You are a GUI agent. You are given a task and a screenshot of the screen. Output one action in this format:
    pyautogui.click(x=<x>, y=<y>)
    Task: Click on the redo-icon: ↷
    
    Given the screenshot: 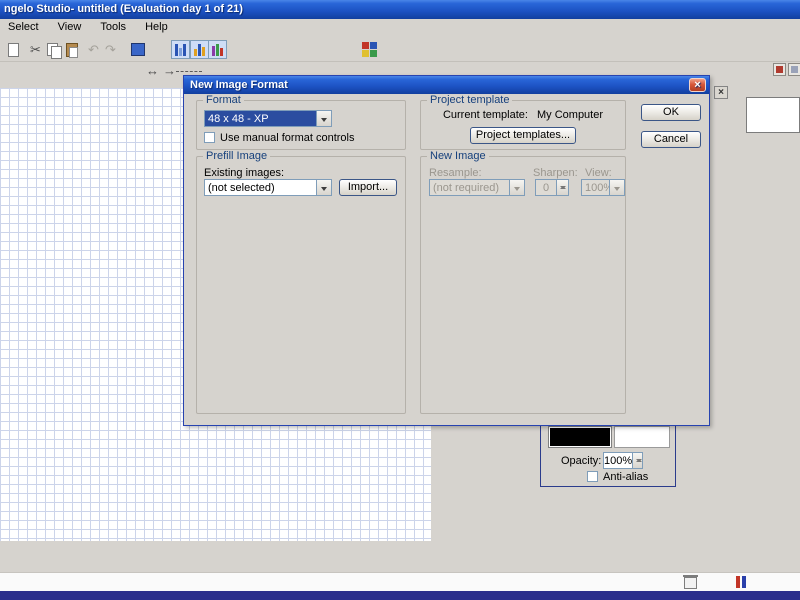 What is the action you would take?
    pyautogui.click(x=110, y=49)
    